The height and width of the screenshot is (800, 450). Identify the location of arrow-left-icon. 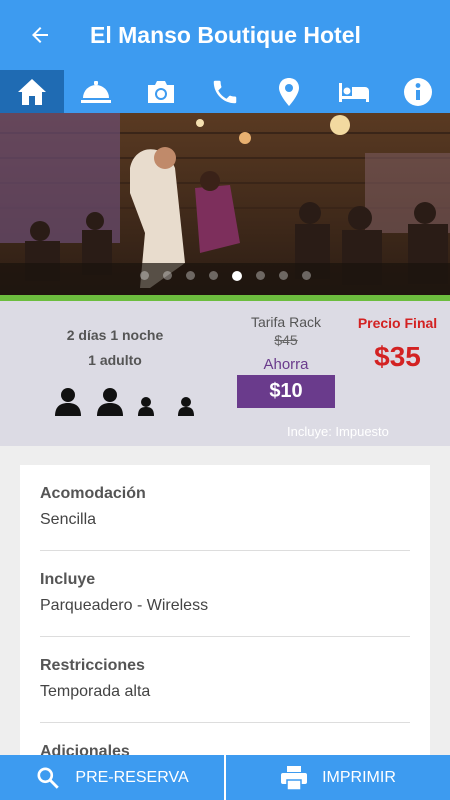
(40, 35).